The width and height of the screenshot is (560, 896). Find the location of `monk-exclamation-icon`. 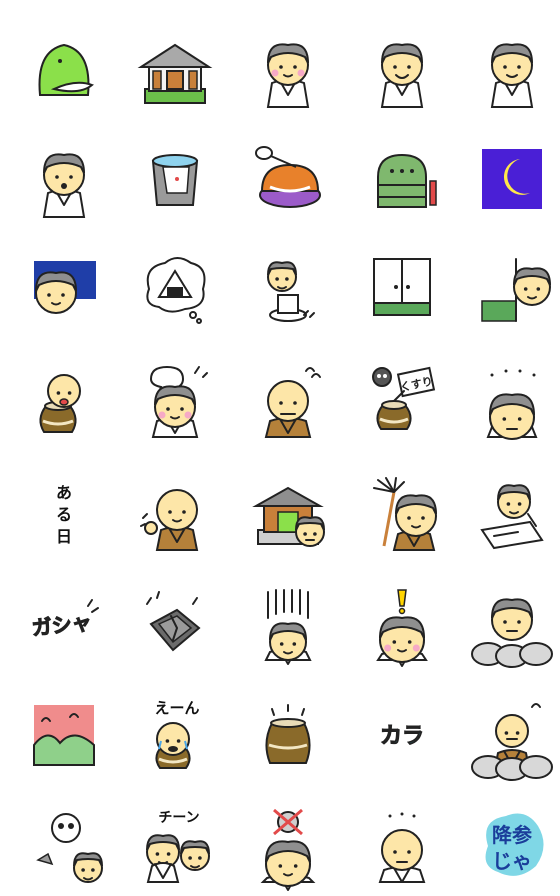

monk-exclamation-icon is located at coordinates (402, 628).